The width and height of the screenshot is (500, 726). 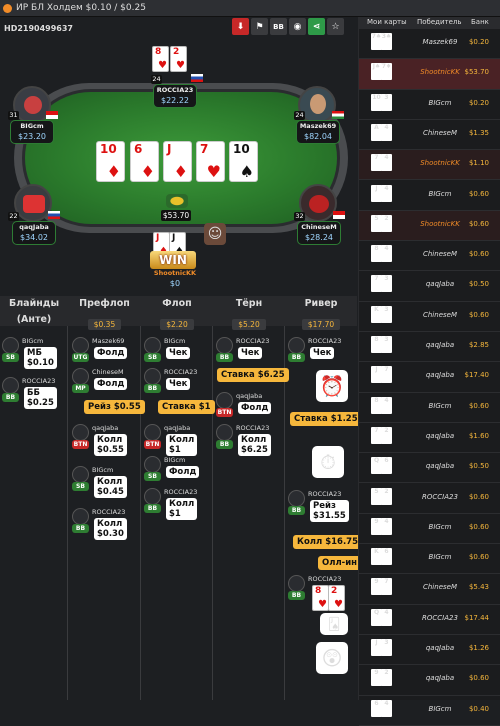 What do you see at coordinates (429, 408) in the screenshot?
I see `result-row: 8 4 BIGcm $0.60` at bounding box center [429, 408].